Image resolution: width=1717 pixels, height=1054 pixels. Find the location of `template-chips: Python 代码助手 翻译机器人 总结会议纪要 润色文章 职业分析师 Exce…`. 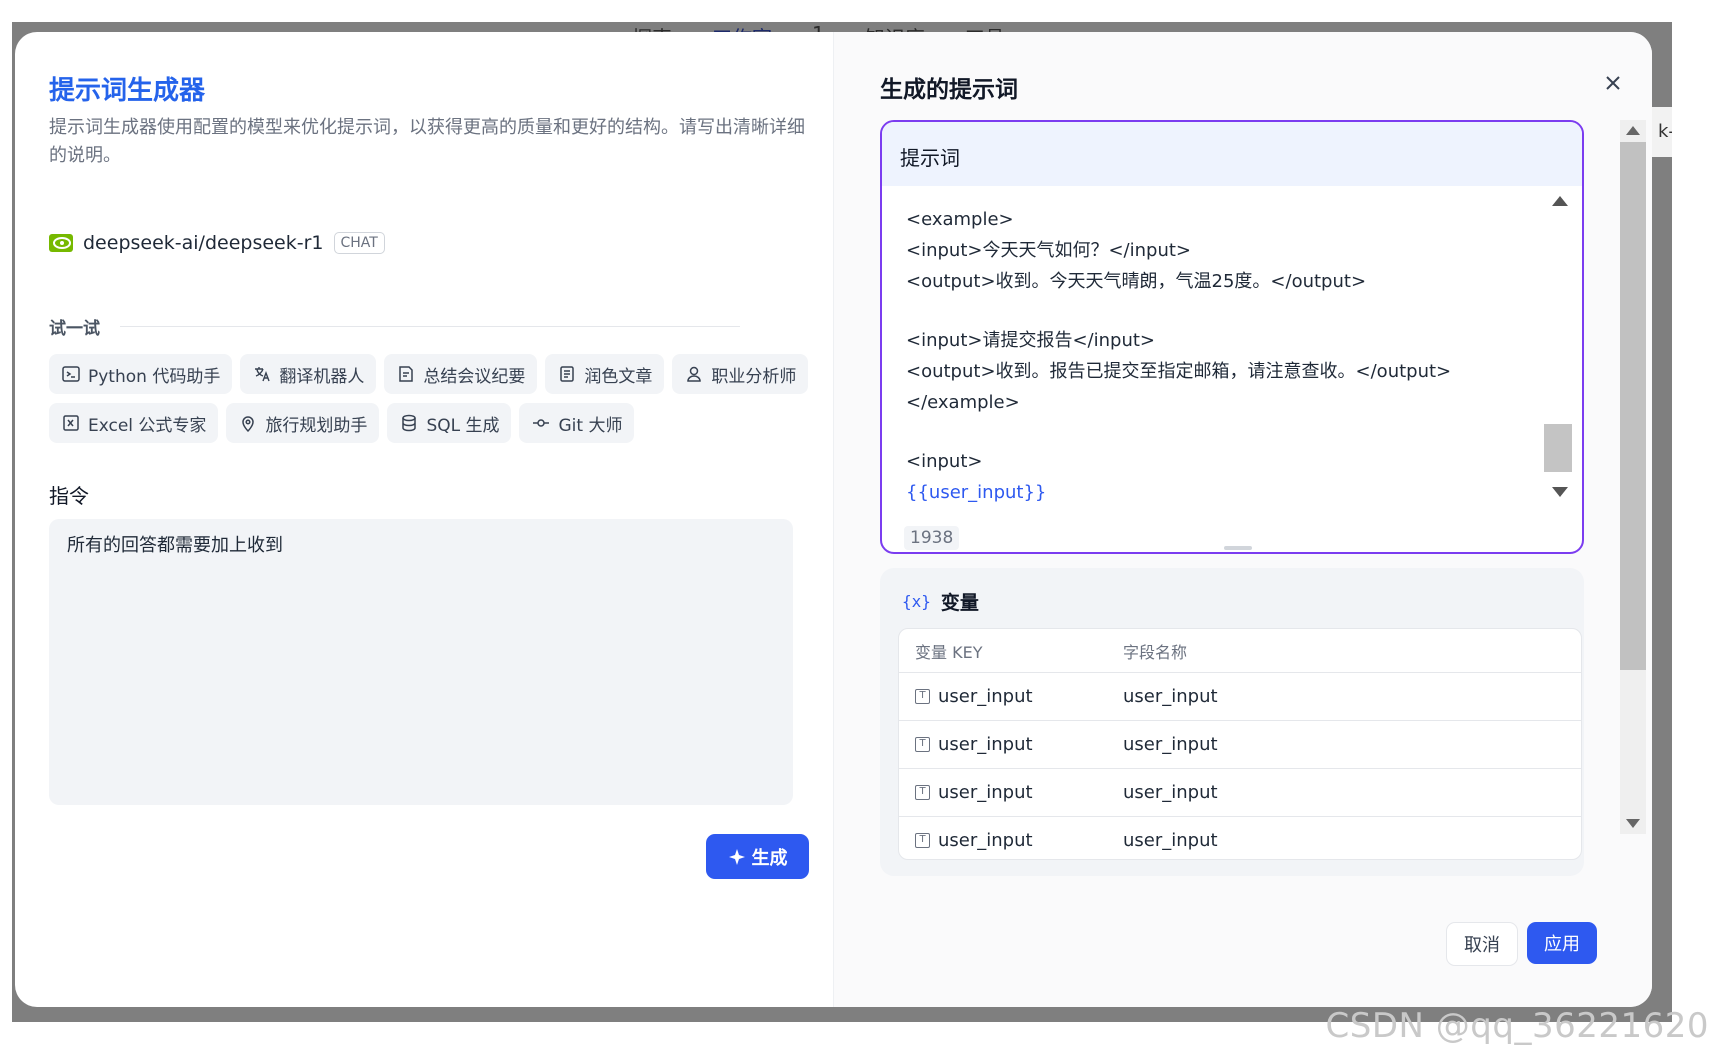

template-chips: Python 代码助手 翻译机器人 总结会议纪要 润色文章 职业分析师 Exce… is located at coordinates (429, 398).